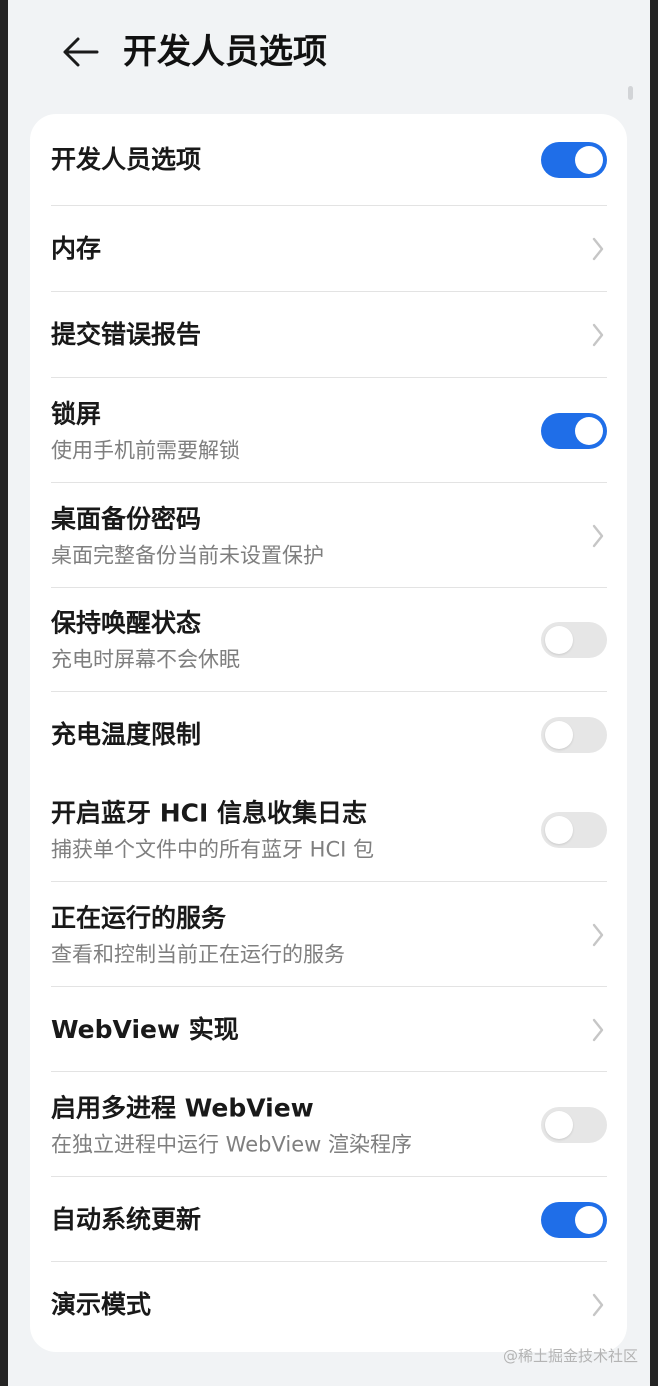 The height and width of the screenshot is (1386, 658). Describe the element at coordinates (574, 1219) in the screenshot. I see `auto-system-update-toggle` at that location.